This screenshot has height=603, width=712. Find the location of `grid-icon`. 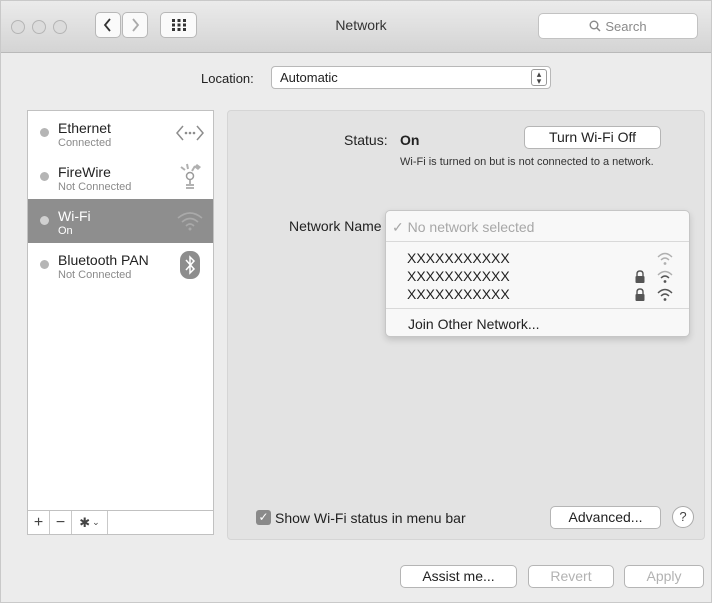

grid-icon is located at coordinates (178, 25).